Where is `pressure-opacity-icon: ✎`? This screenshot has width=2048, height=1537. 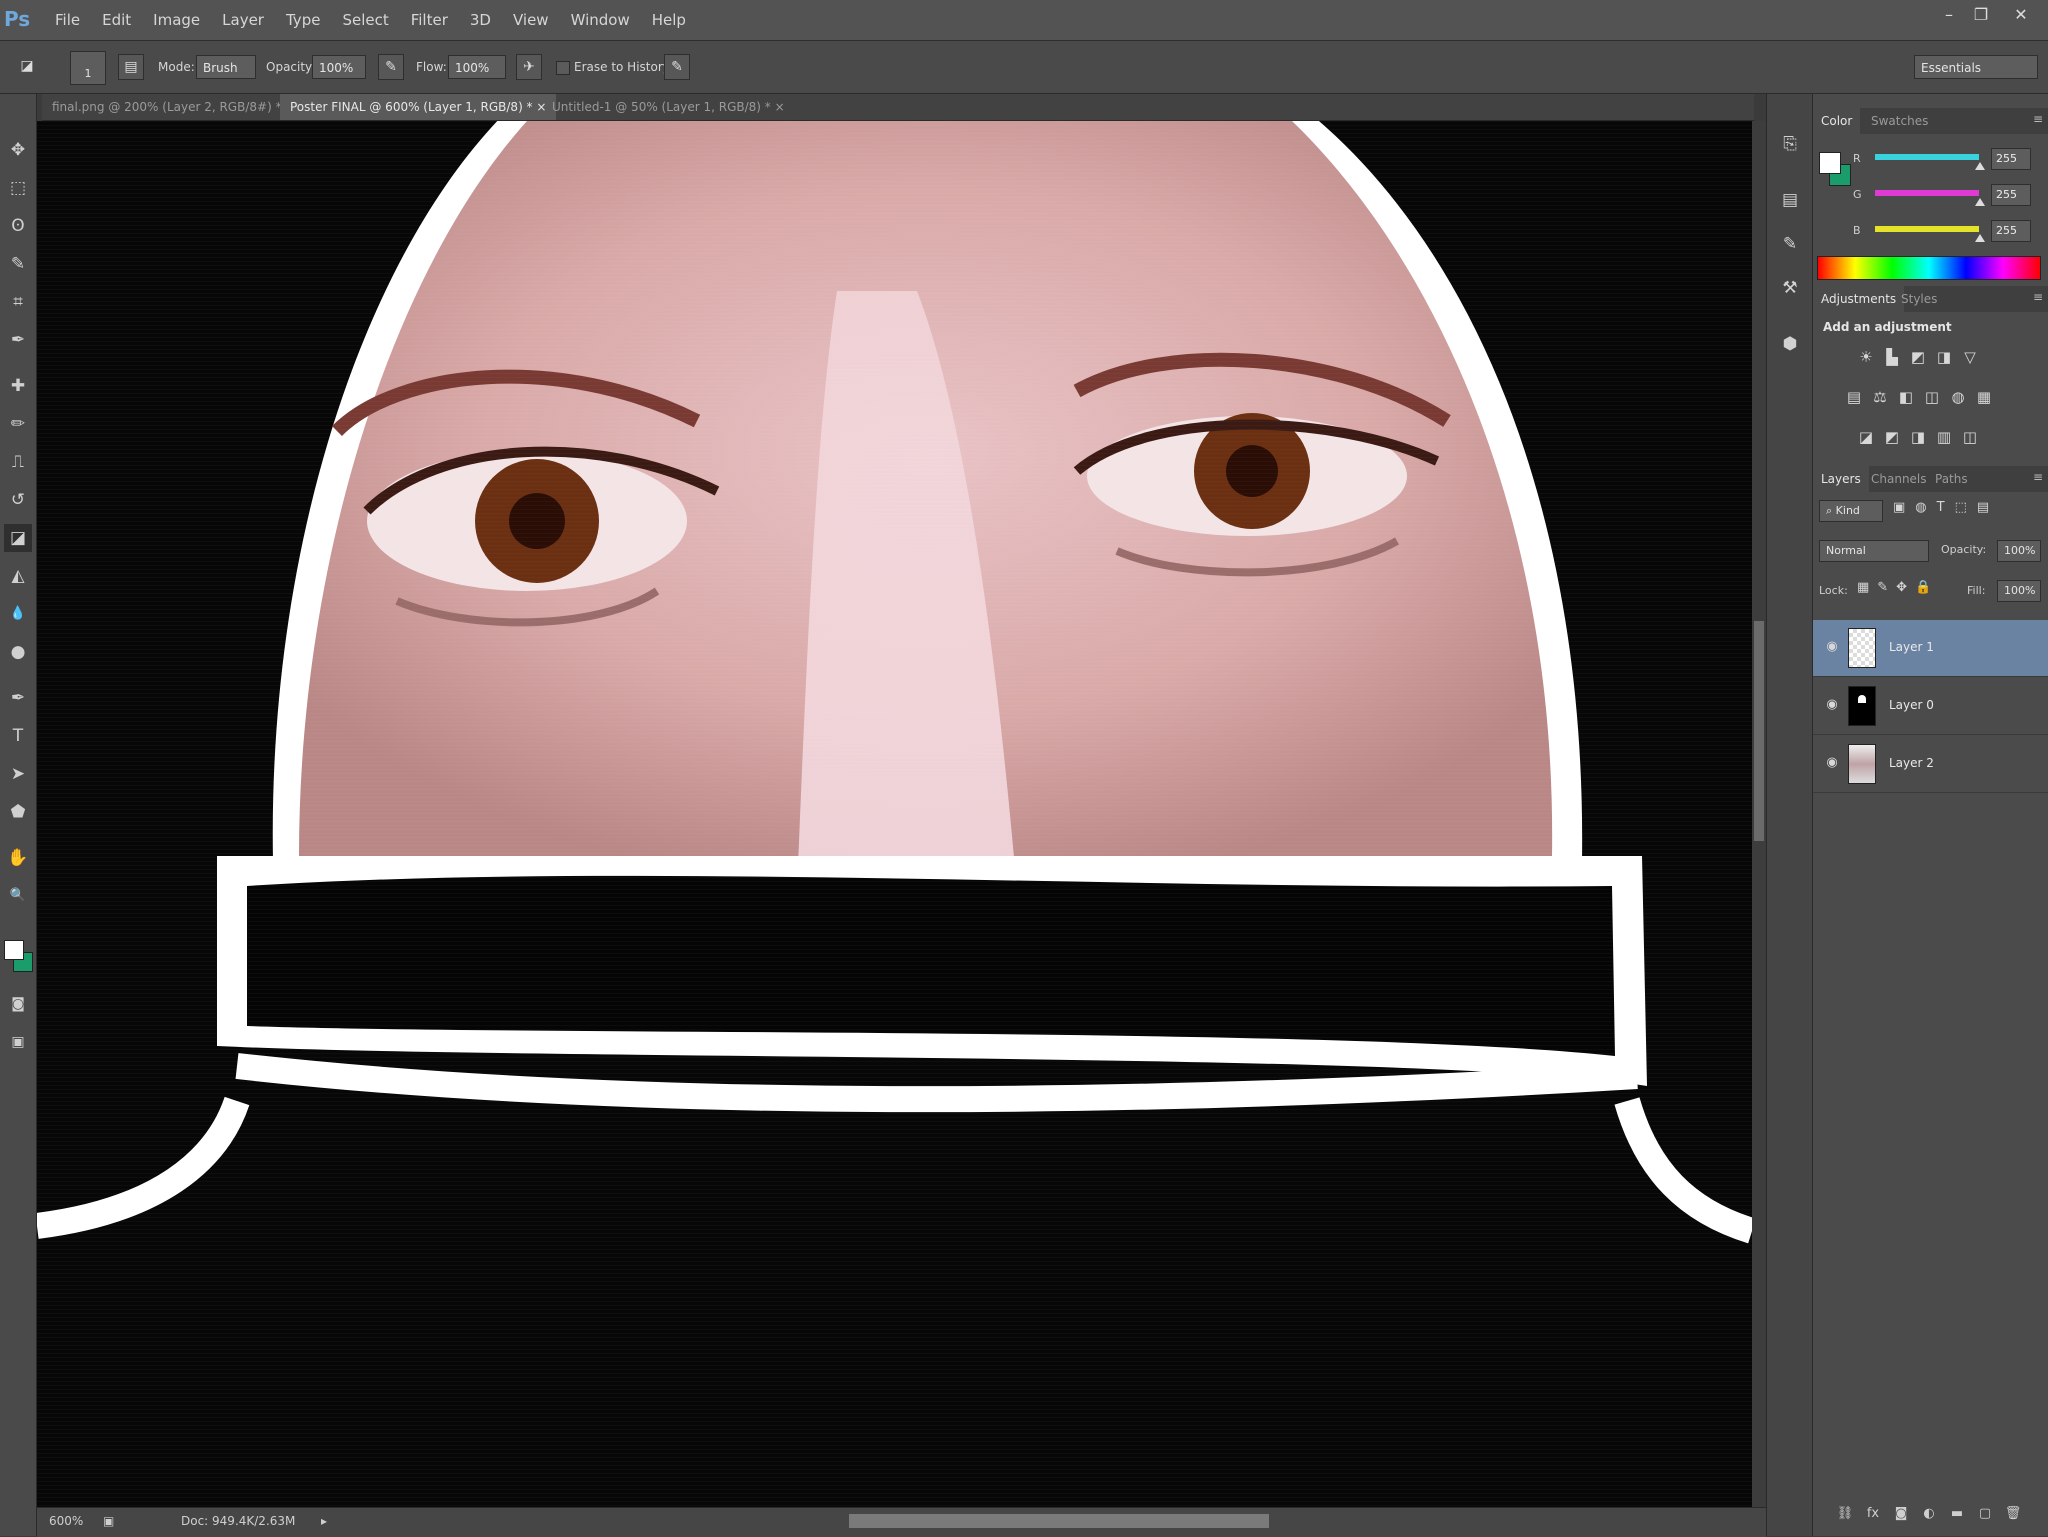 pressure-opacity-icon: ✎ is located at coordinates (391, 67).